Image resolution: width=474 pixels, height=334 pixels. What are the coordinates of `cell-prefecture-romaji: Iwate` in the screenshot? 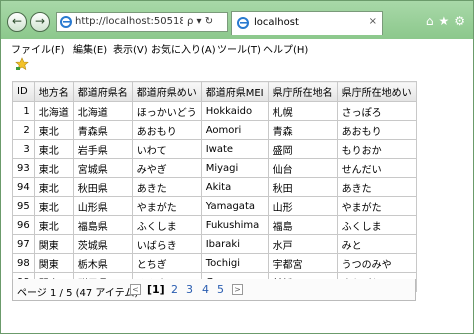 It's located at (234, 149).